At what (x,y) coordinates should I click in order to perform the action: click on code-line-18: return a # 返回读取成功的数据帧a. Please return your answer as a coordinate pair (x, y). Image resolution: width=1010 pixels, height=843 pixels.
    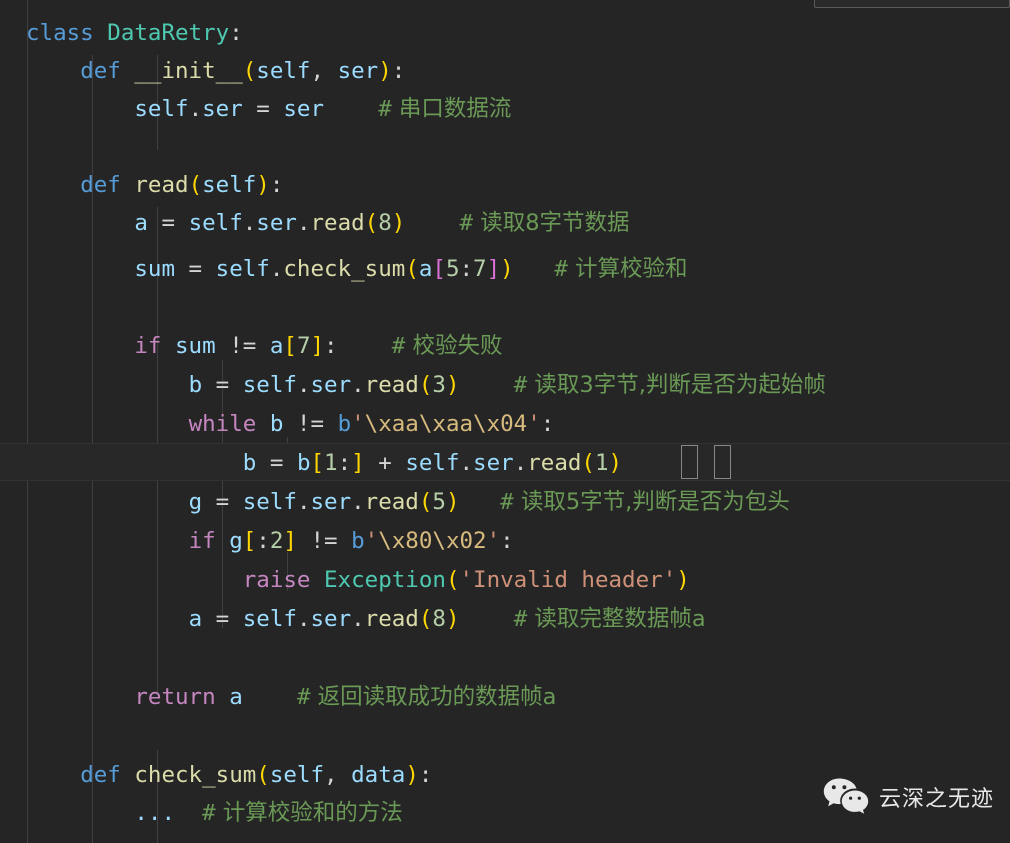
    Looking at the image, I should click on (505, 697).